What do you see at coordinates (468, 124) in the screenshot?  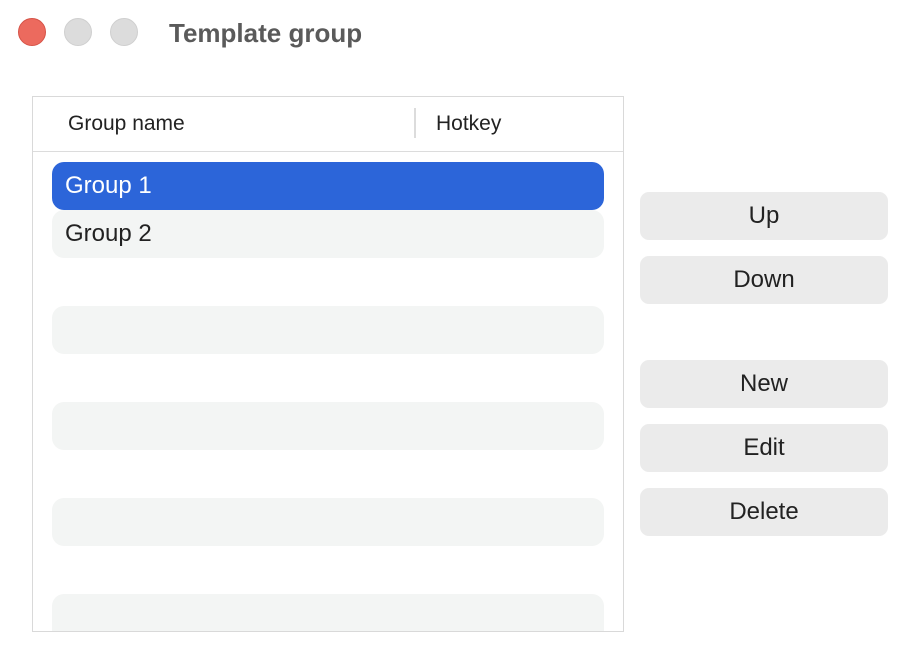 I see `column-header-hotkey: Hotkey` at bounding box center [468, 124].